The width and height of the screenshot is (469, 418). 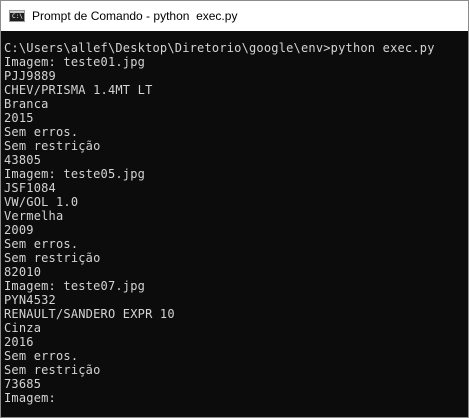 I want to click on console-line: 2009, so click(x=19, y=230).